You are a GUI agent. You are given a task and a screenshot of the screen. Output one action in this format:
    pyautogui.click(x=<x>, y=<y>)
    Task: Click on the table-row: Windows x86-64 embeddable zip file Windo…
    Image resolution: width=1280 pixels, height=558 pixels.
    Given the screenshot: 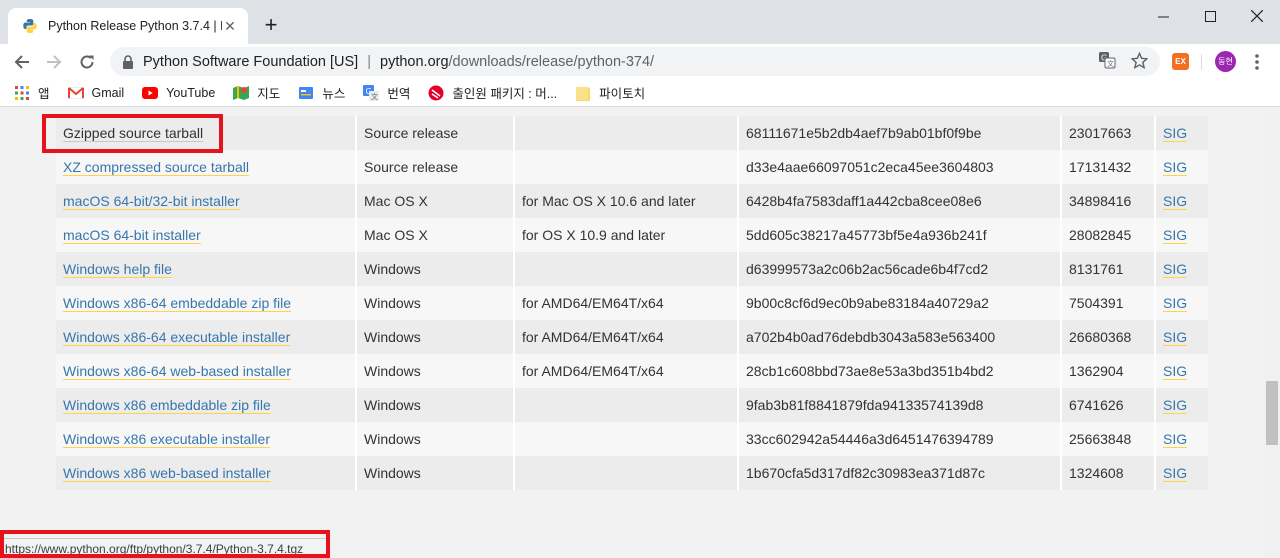 What is the action you would take?
    pyautogui.click(x=632, y=303)
    